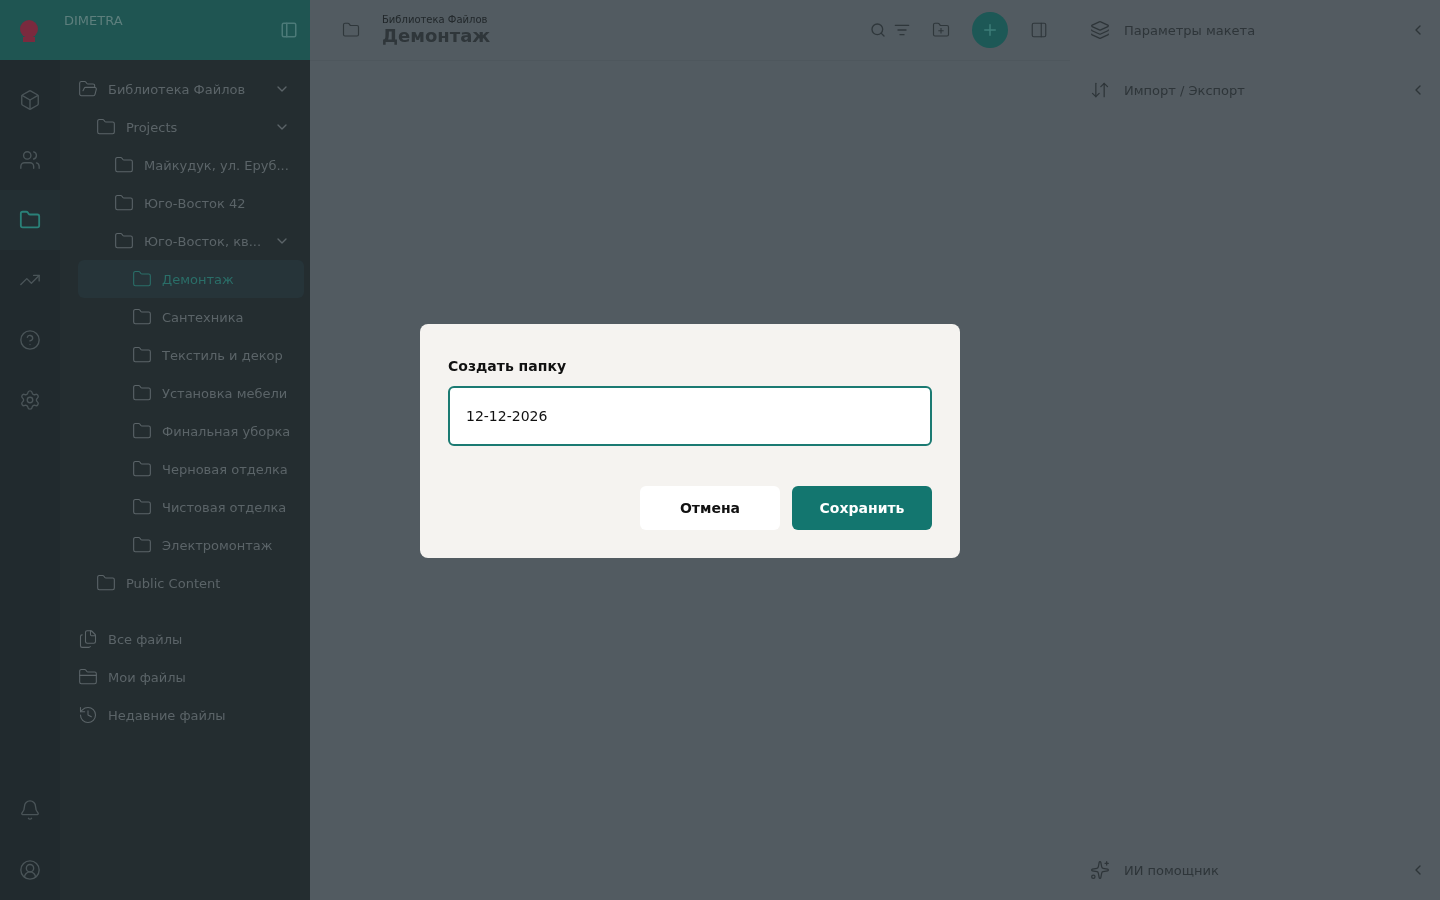  What do you see at coordinates (94, 20) in the screenshot?
I see `brand-name: DIMETRA` at bounding box center [94, 20].